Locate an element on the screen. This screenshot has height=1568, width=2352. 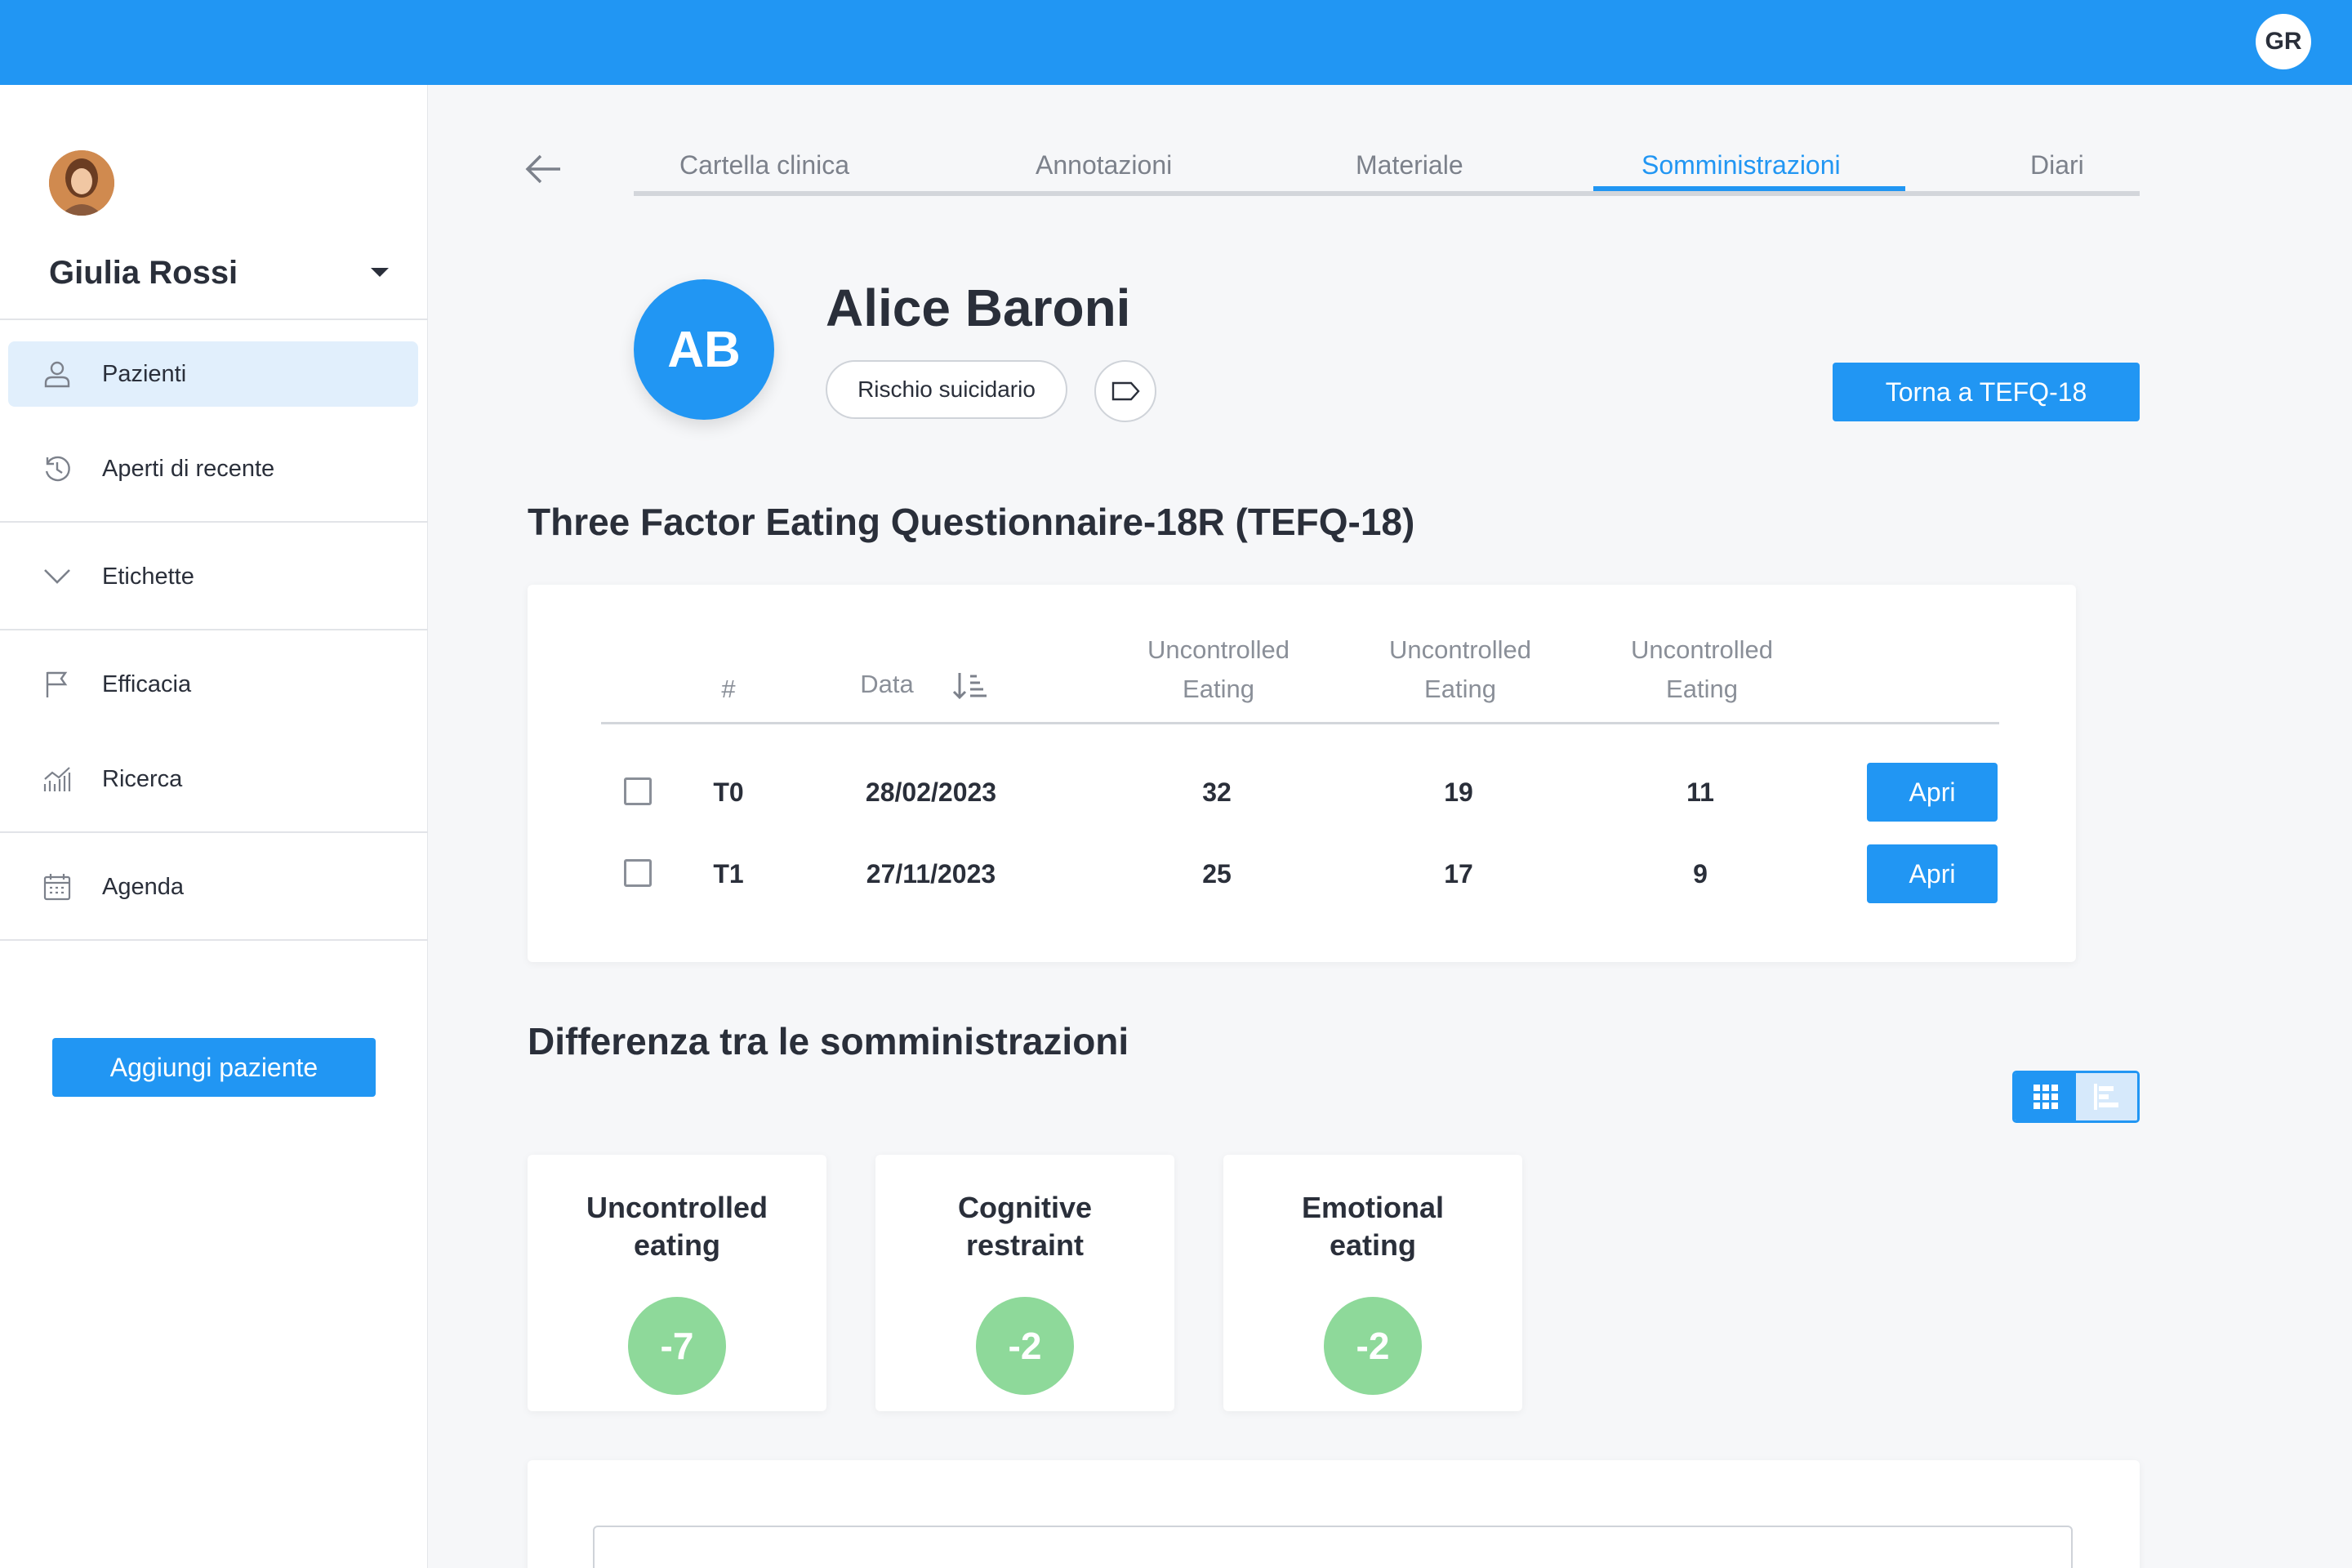
tag-icon is located at coordinates (1125, 391).